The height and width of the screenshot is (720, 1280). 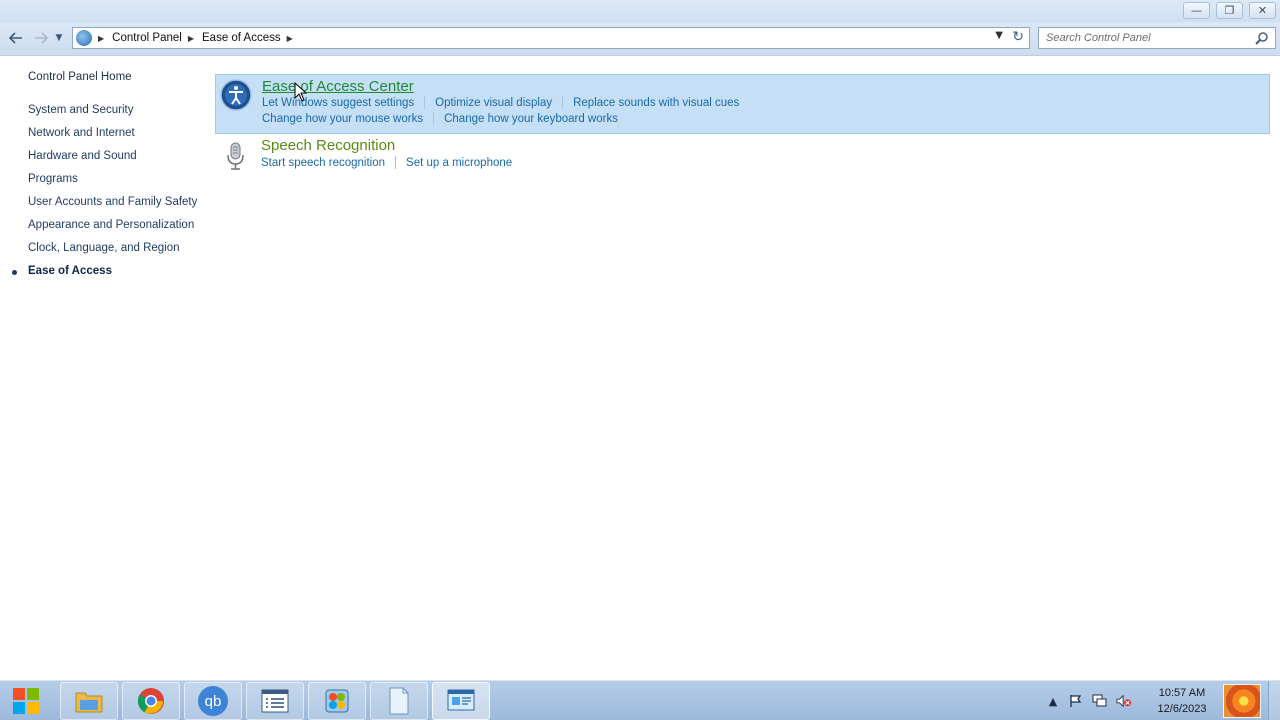 What do you see at coordinates (1157, 38) in the screenshot?
I see `search-input: Search Control Panel` at bounding box center [1157, 38].